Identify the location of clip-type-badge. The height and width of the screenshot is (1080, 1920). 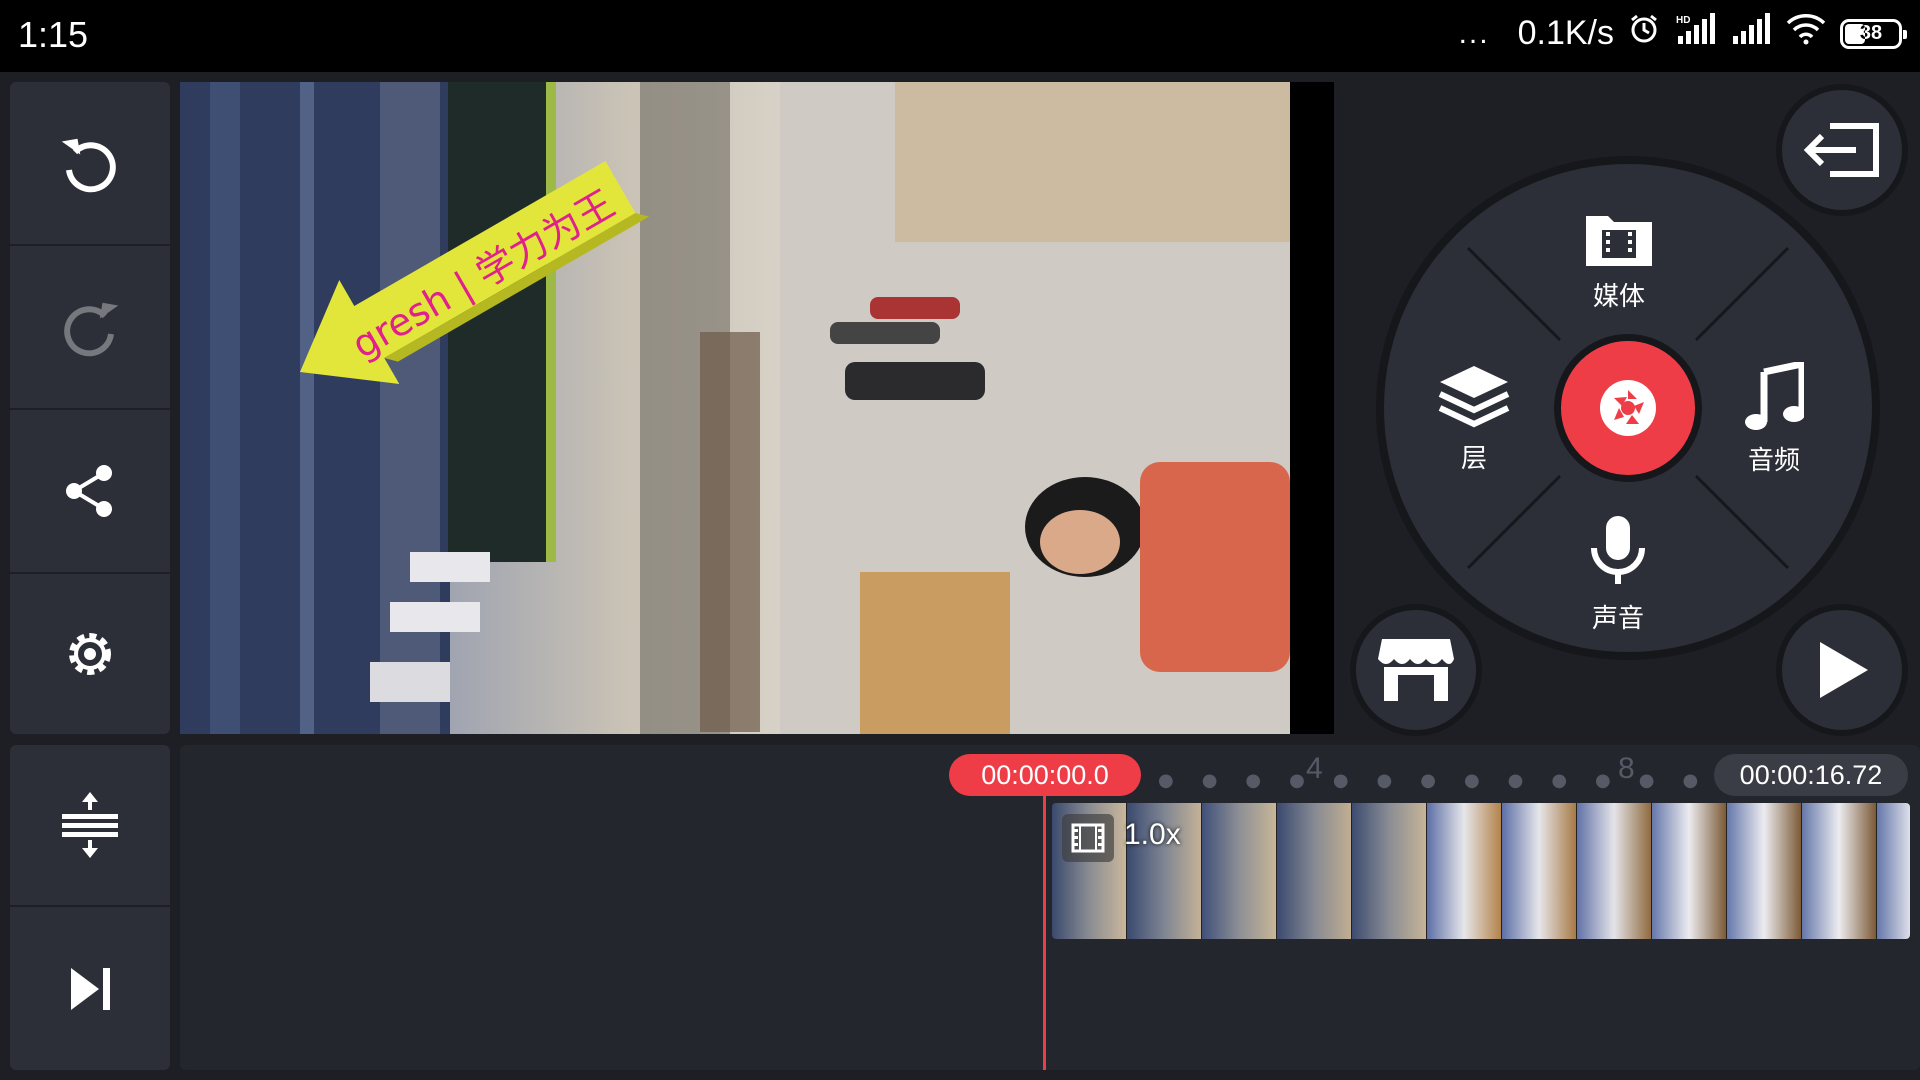
(1088, 838).